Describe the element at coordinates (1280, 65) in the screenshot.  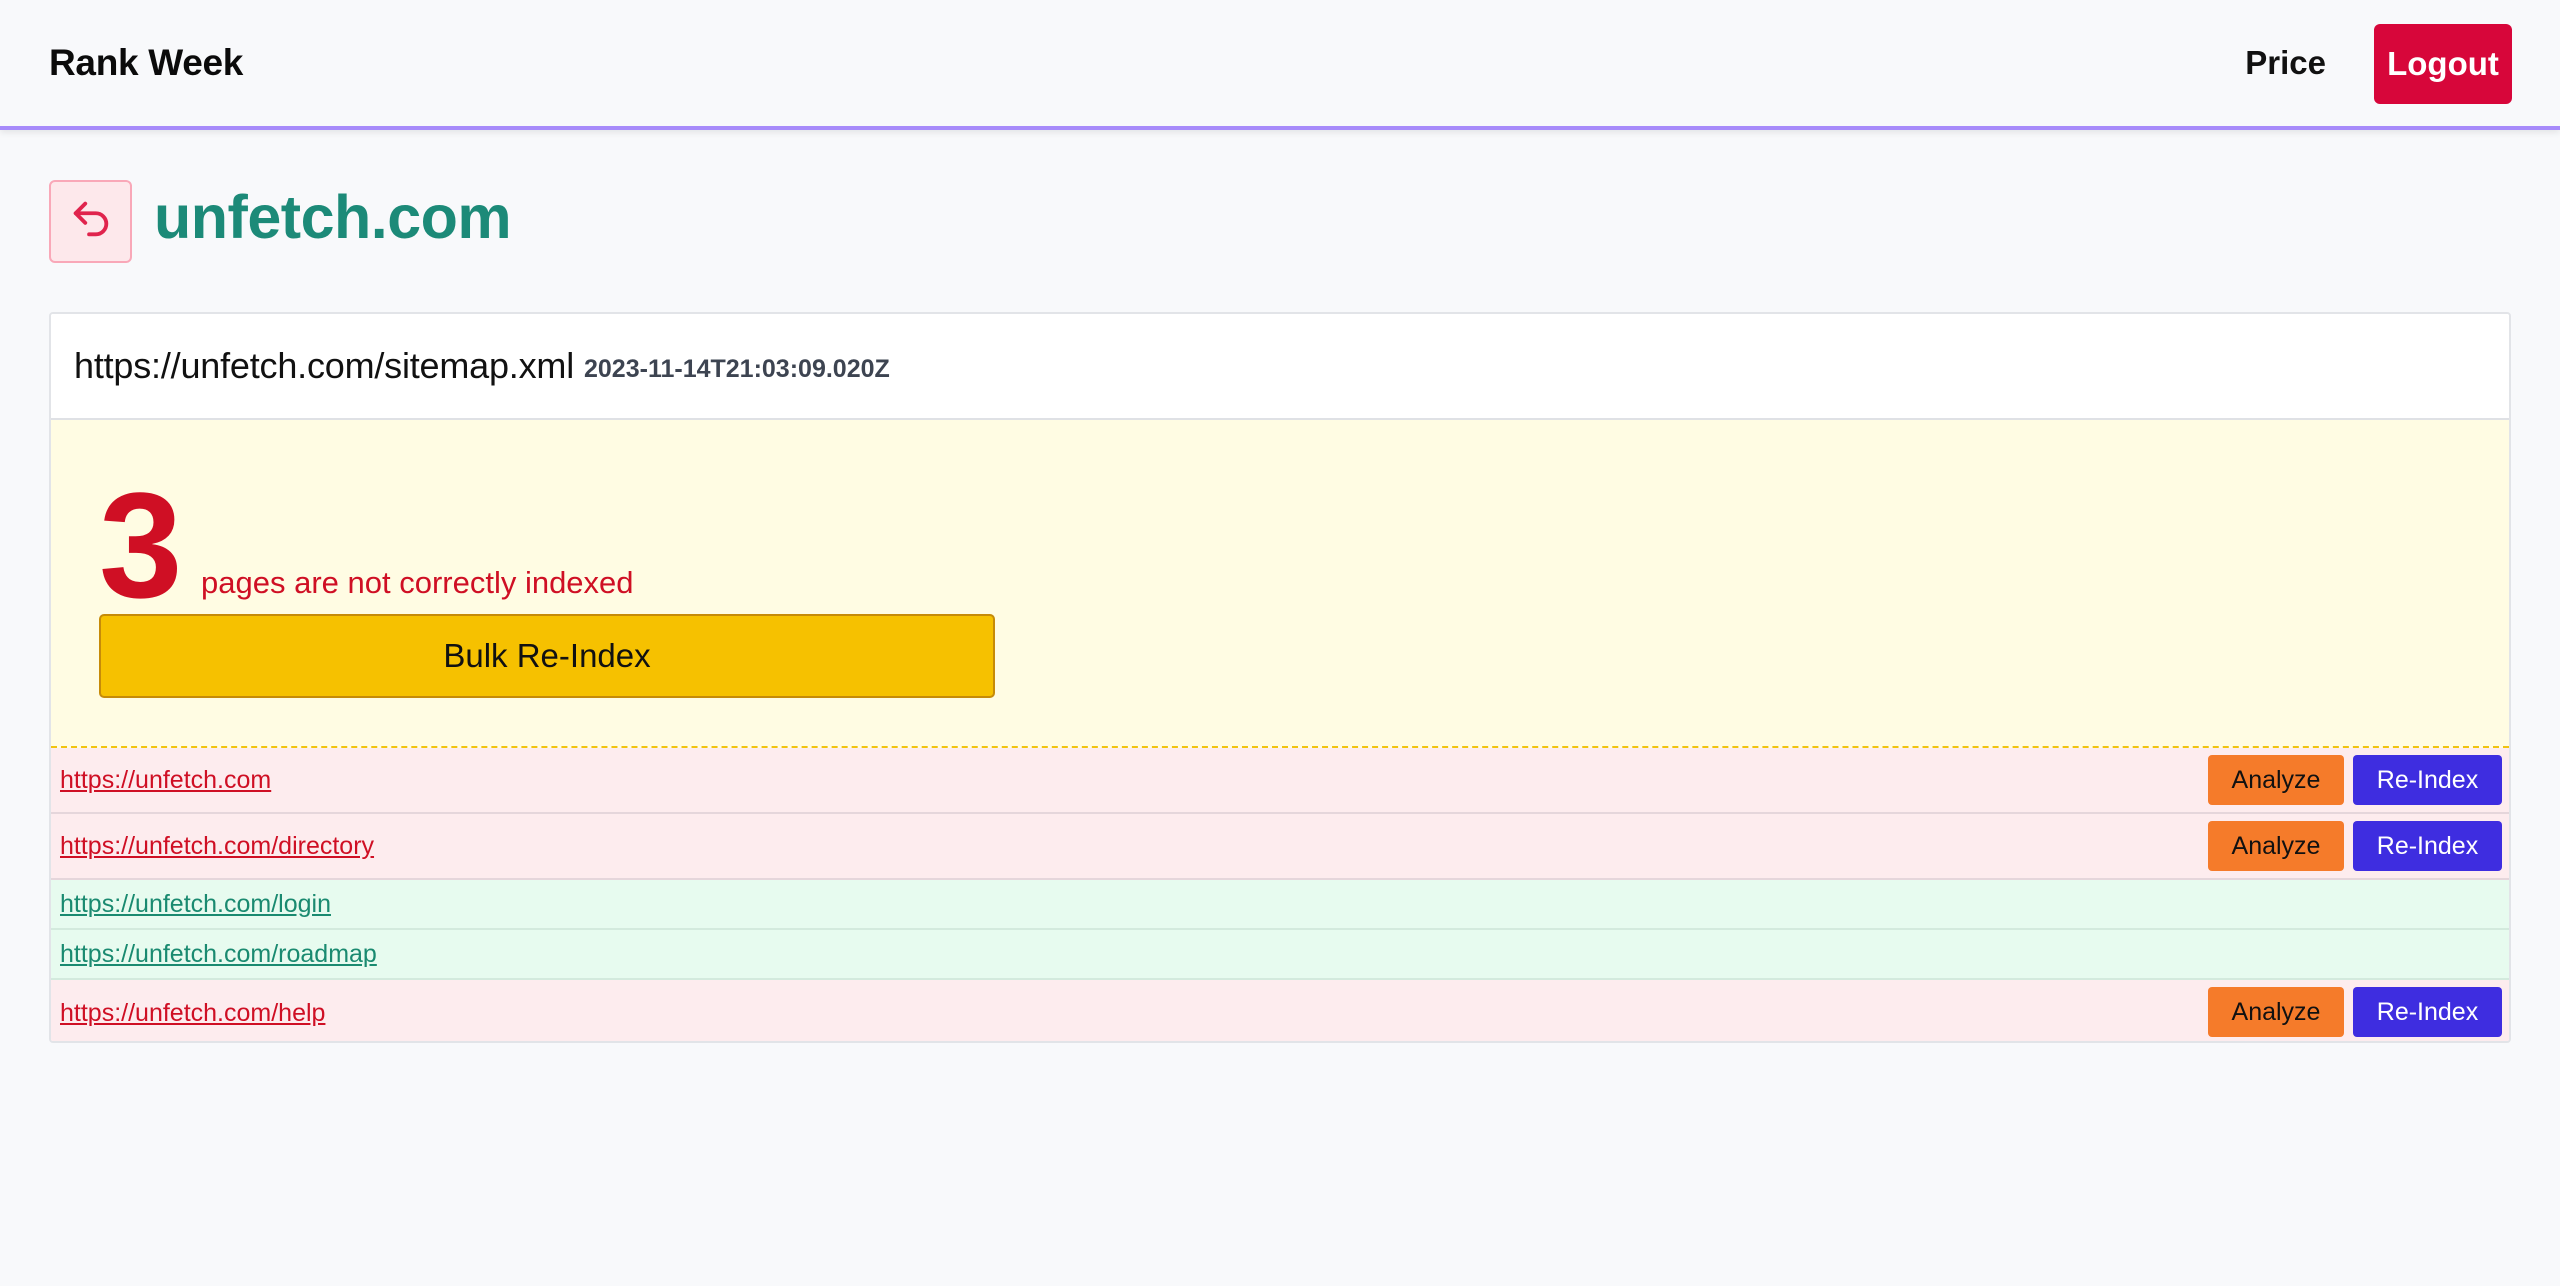
I see `top-navbar: Rank Week Price Logout` at that location.